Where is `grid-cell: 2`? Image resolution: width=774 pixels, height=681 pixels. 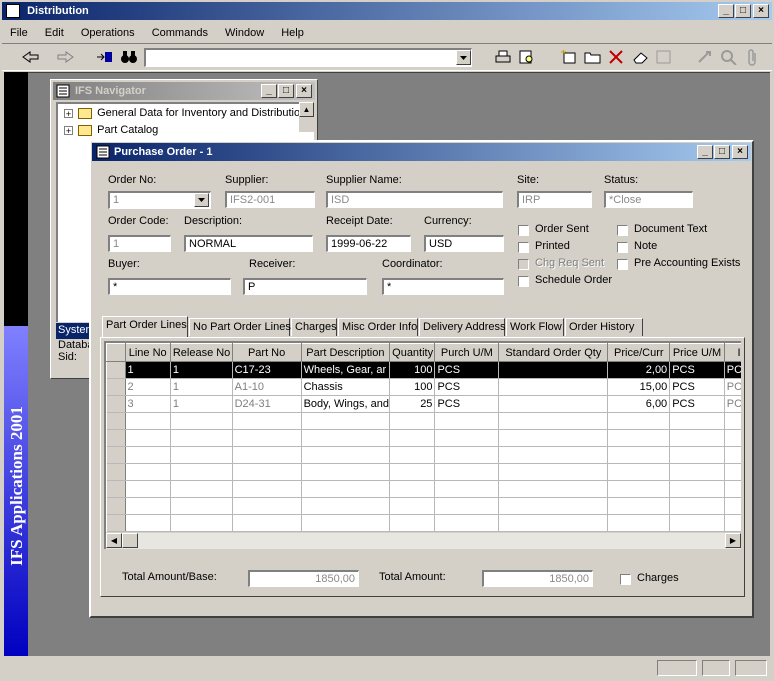 grid-cell: 2 is located at coordinates (148, 387).